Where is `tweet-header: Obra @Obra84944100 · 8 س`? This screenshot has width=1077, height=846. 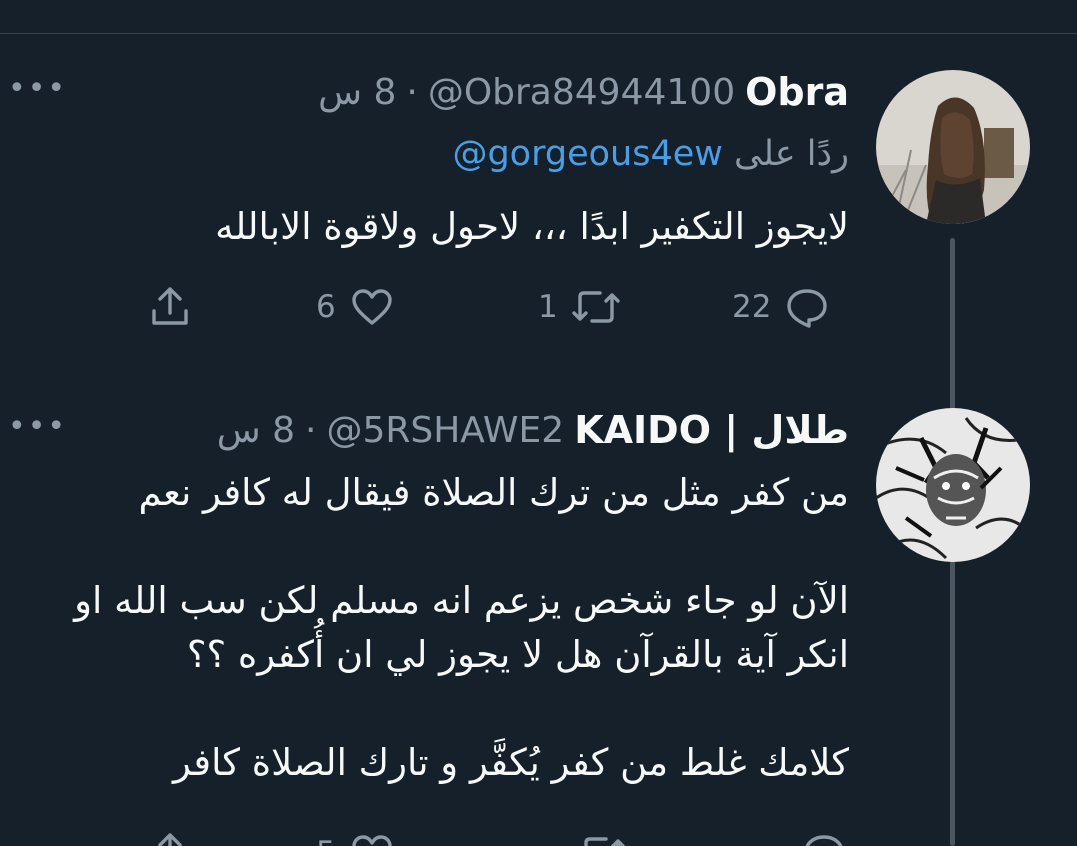
tweet-header: Obra @Obra84944100 · 8 س is located at coordinates (583, 92).